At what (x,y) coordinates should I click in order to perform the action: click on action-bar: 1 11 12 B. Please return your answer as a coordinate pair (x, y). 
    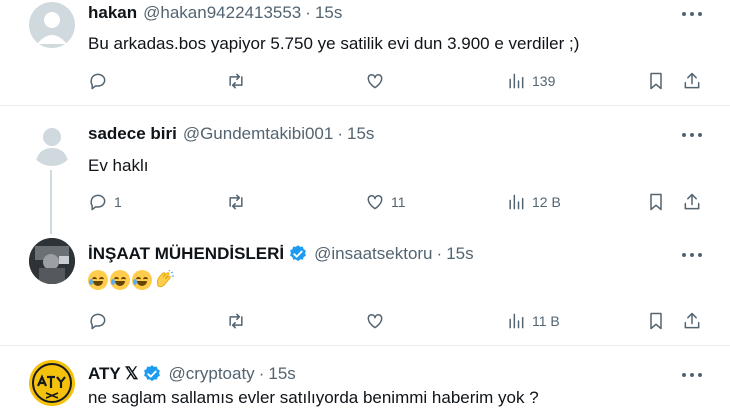
    Looking at the image, I should click on (398, 202).